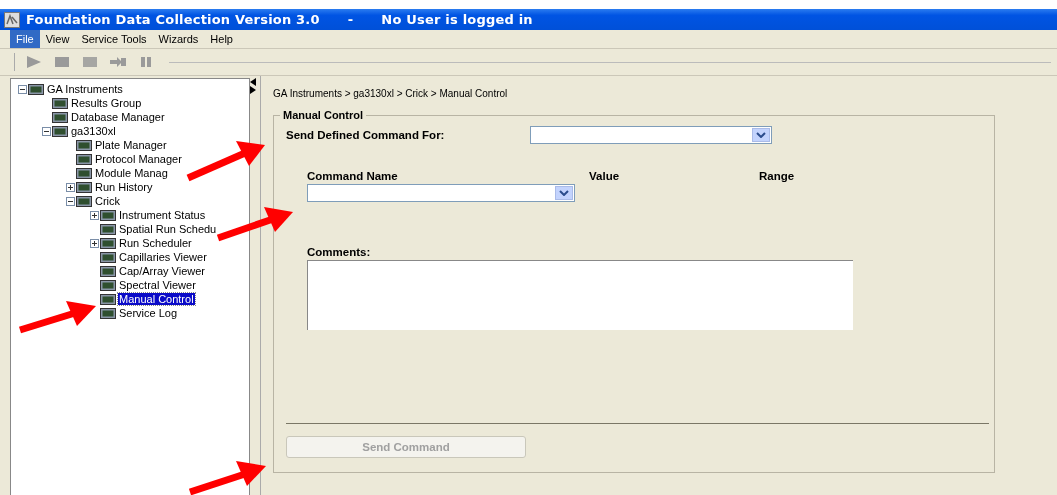 This screenshot has width=1057, height=495. What do you see at coordinates (353, 176) in the screenshot?
I see `column-header: Command Name` at bounding box center [353, 176].